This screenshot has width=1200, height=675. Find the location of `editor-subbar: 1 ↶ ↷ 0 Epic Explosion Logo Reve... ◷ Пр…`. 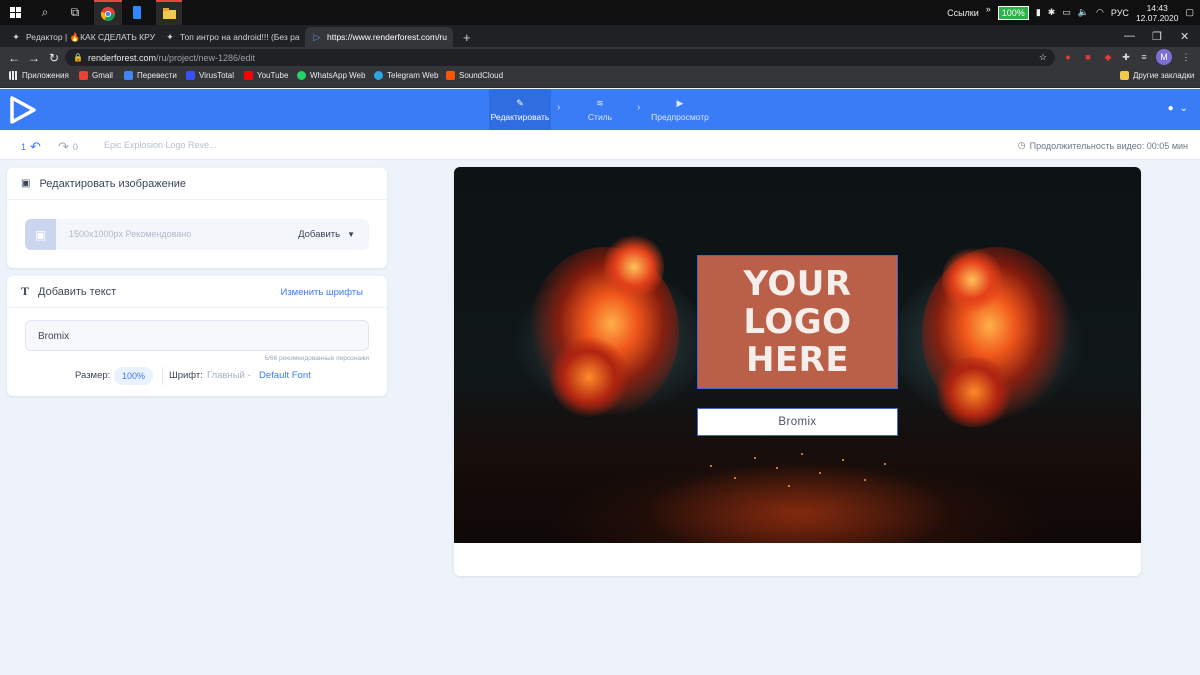

editor-subbar: 1 ↶ ↷ 0 Epic Explosion Logo Reve... ◷ Пр… is located at coordinates (600, 145).